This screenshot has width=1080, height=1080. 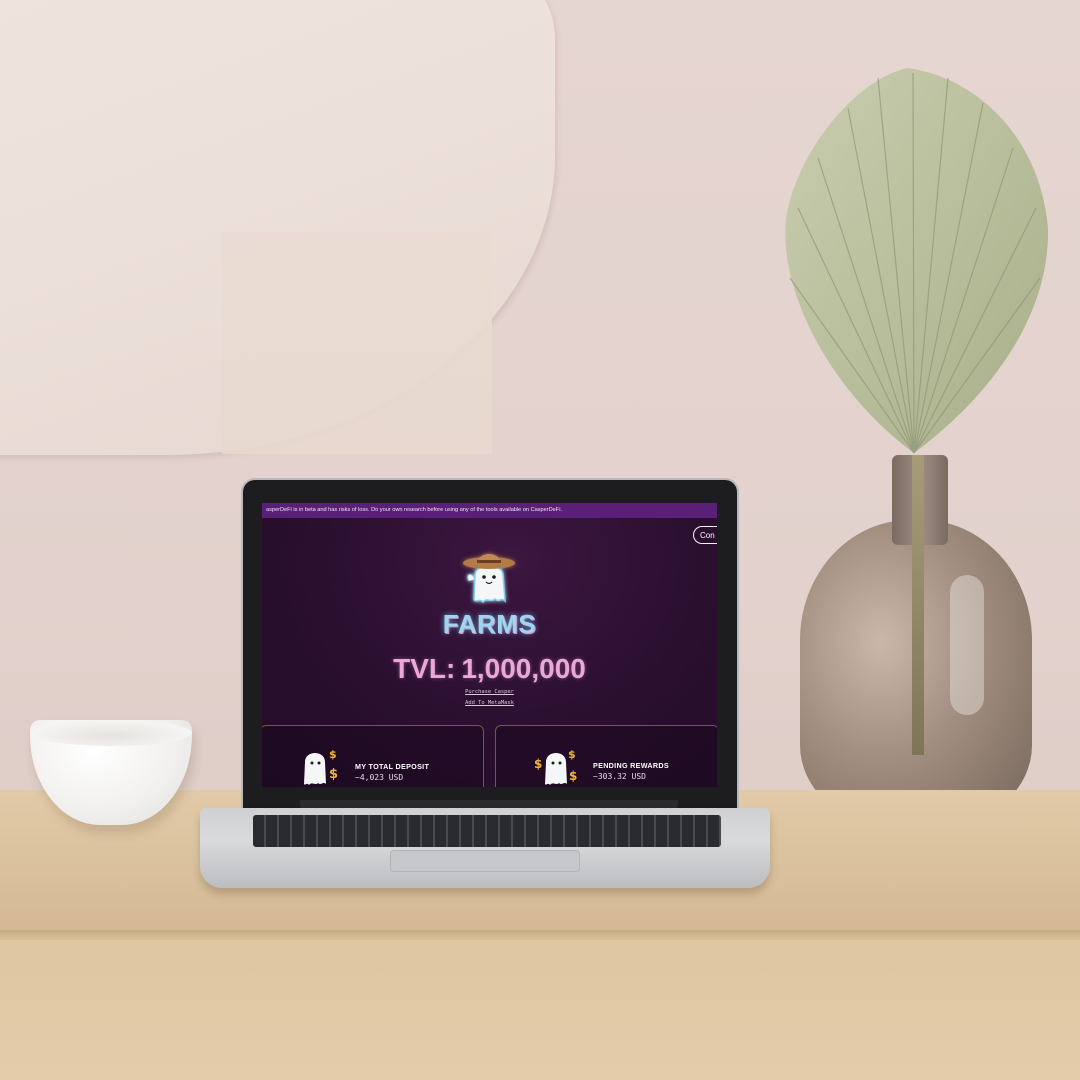 What do you see at coordinates (485, 861) in the screenshot?
I see `laptop-trackpad` at bounding box center [485, 861].